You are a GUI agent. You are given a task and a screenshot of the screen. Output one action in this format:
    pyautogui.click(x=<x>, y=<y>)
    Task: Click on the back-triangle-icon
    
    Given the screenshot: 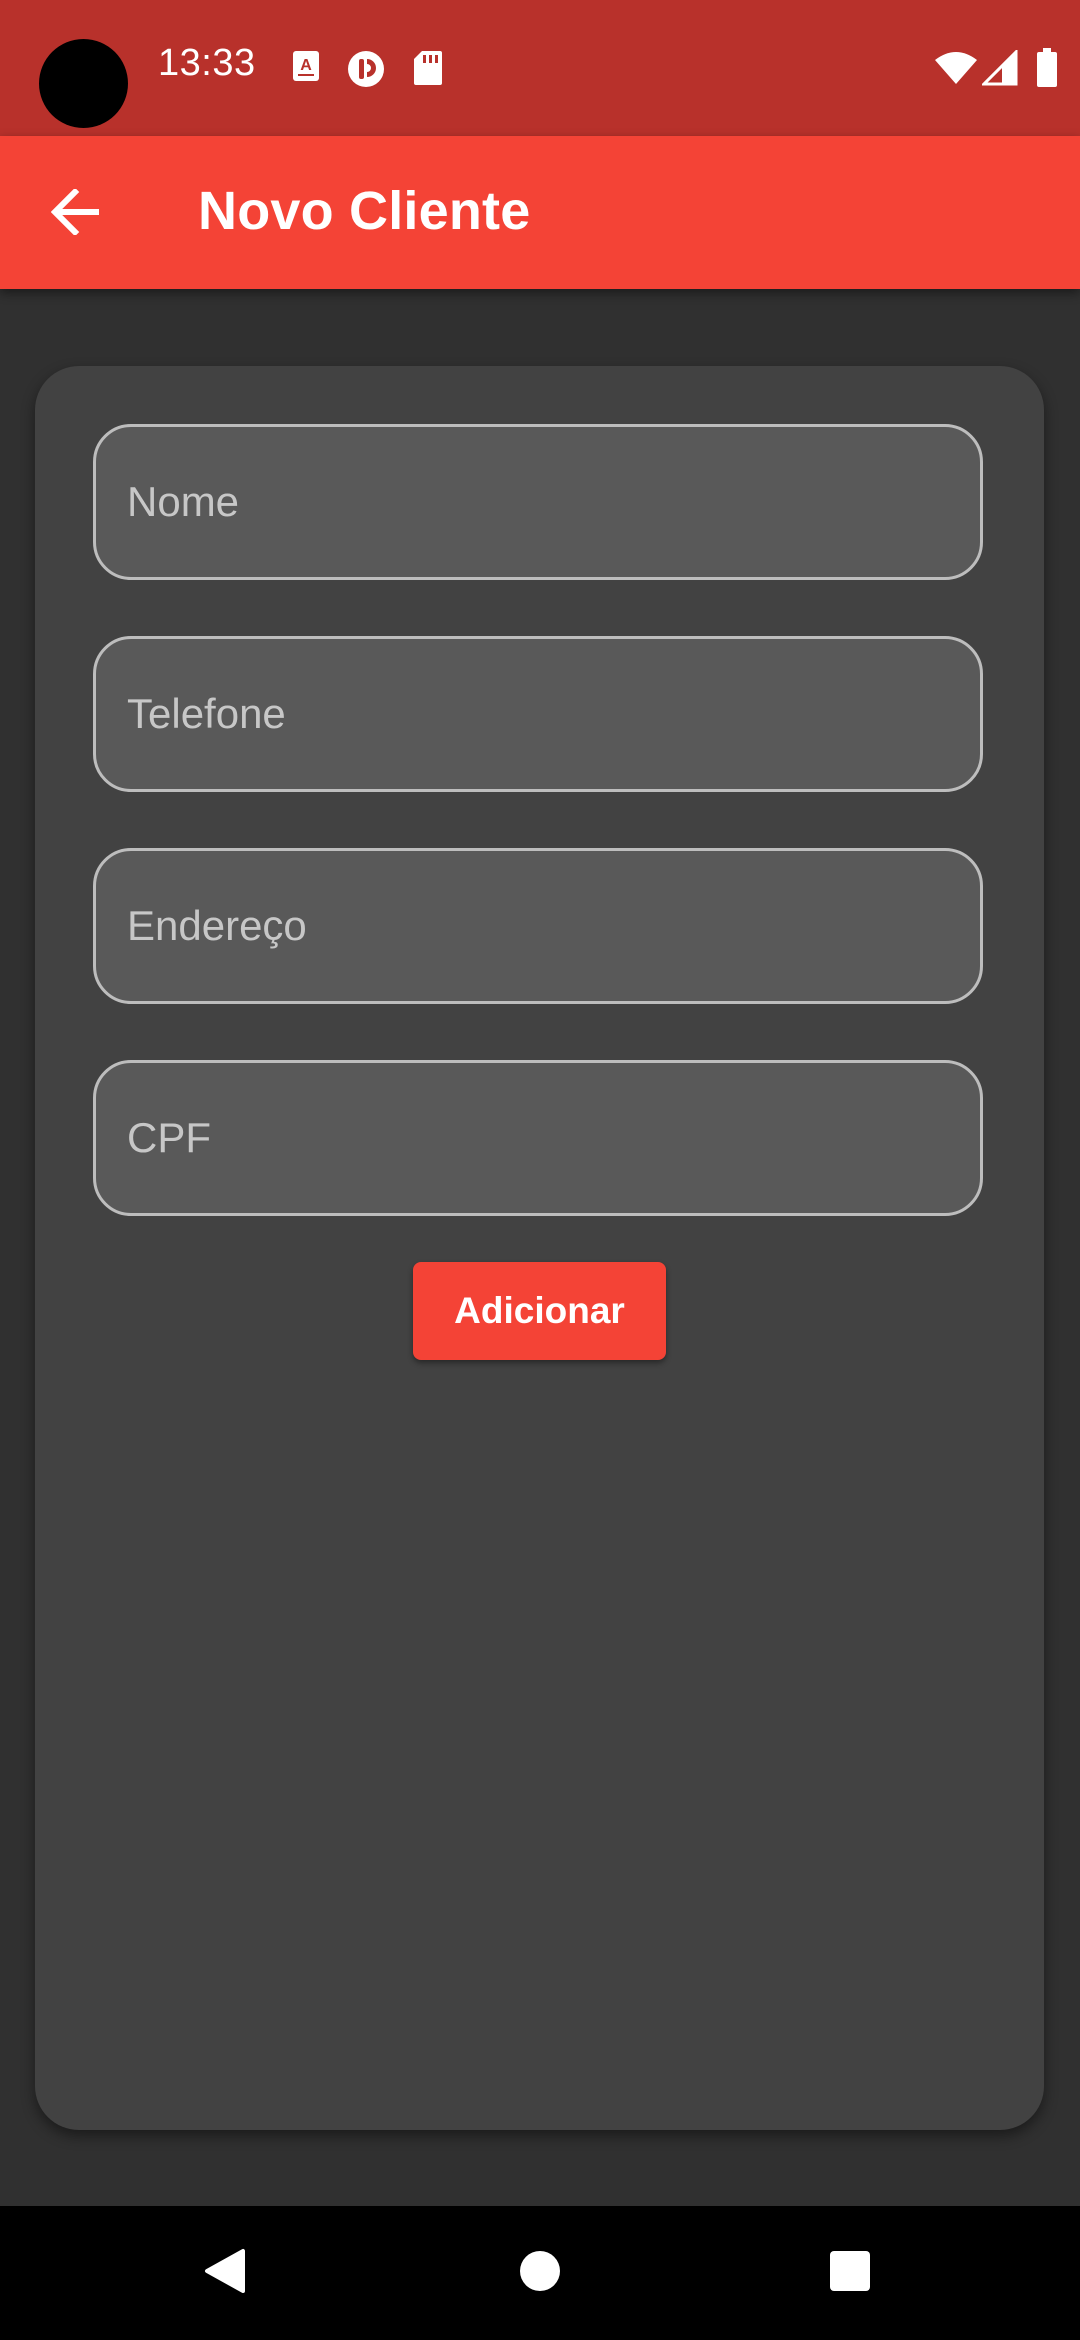 What is the action you would take?
    pyautogui.click(x=225, y=2273)
    